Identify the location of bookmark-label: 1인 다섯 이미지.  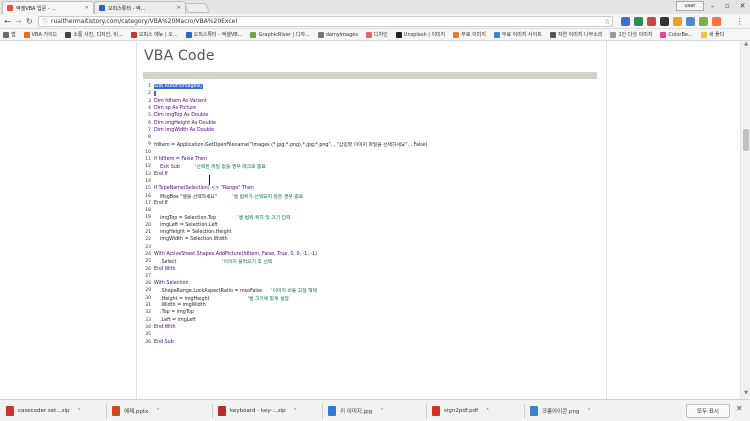
(635, 35).